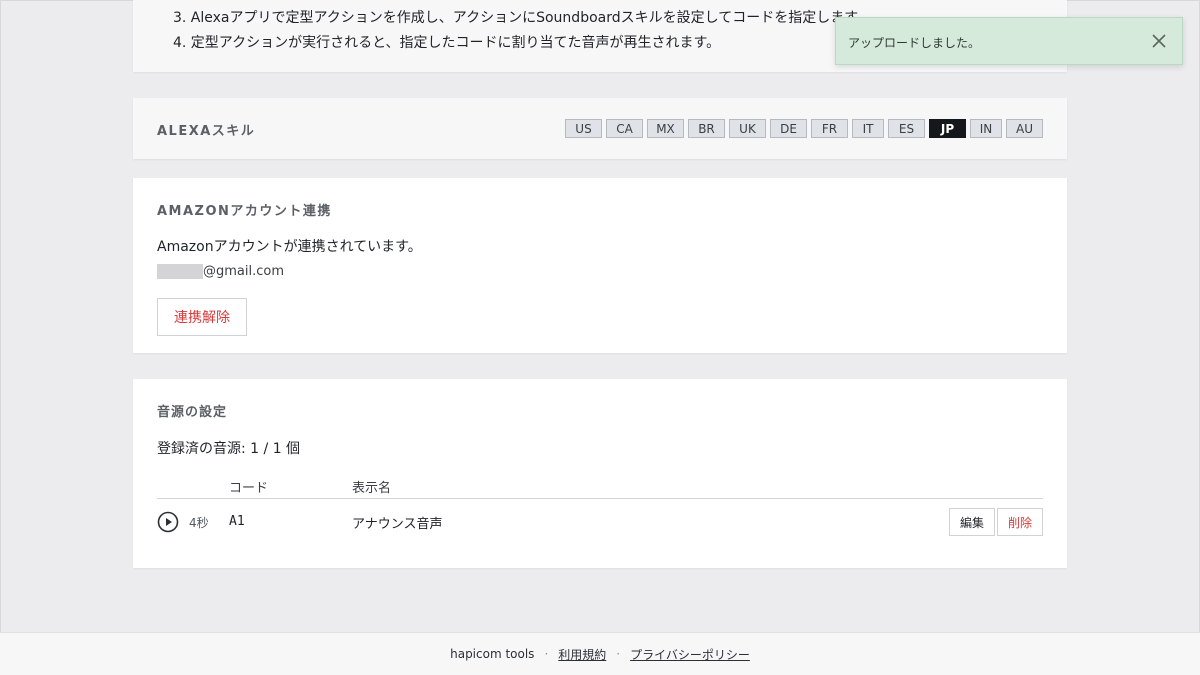 The width and height of the screenshot is (1200, 675). I want to click on sound-display-name: アナウンス音声, so click(397, 524).